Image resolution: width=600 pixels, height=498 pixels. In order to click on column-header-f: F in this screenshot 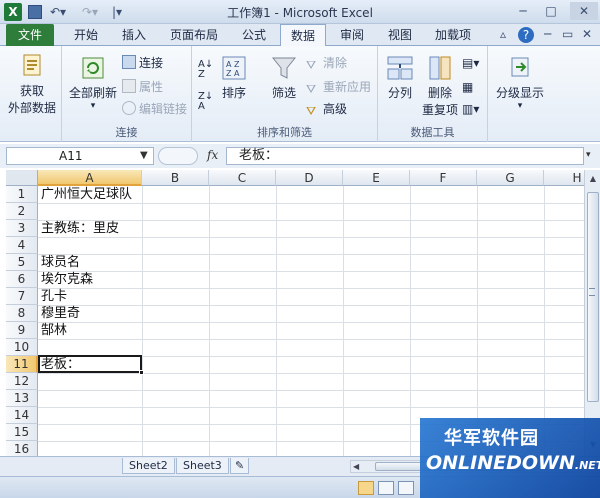, I will do `click(443, 178)`.